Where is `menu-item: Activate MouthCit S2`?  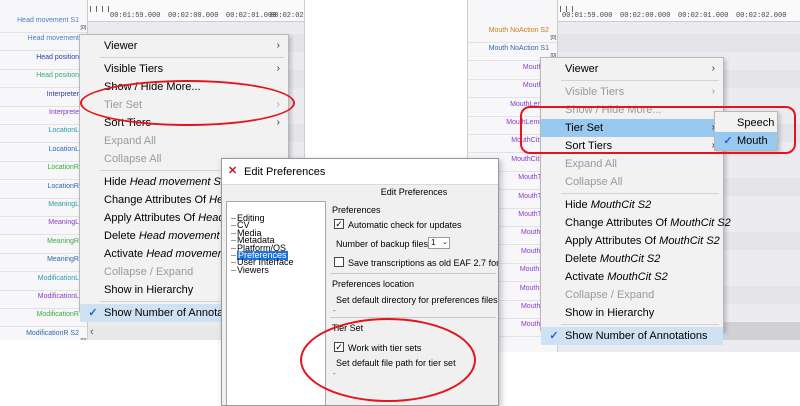 menu-item: Activate MouthCit S2 is located at coordinates (632, 277).